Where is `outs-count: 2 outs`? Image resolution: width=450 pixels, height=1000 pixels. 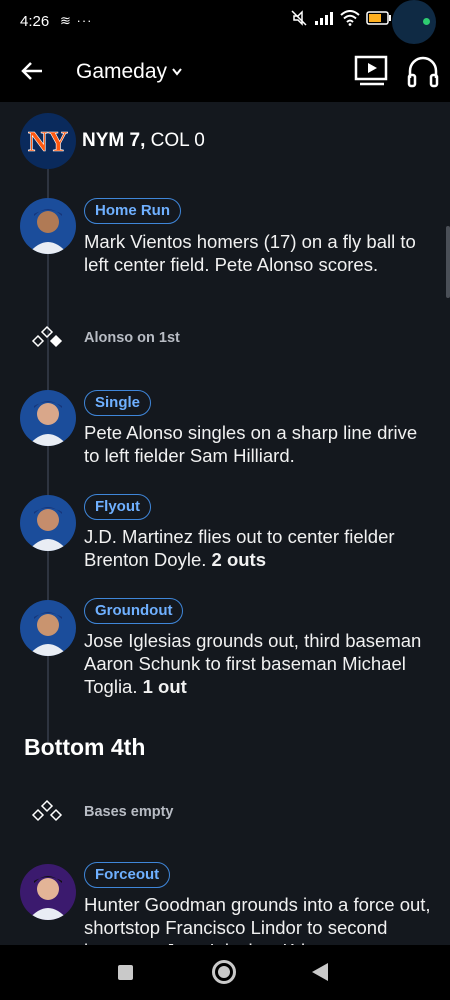
outs-count: 2 outs is located at coordinates (238, 559).